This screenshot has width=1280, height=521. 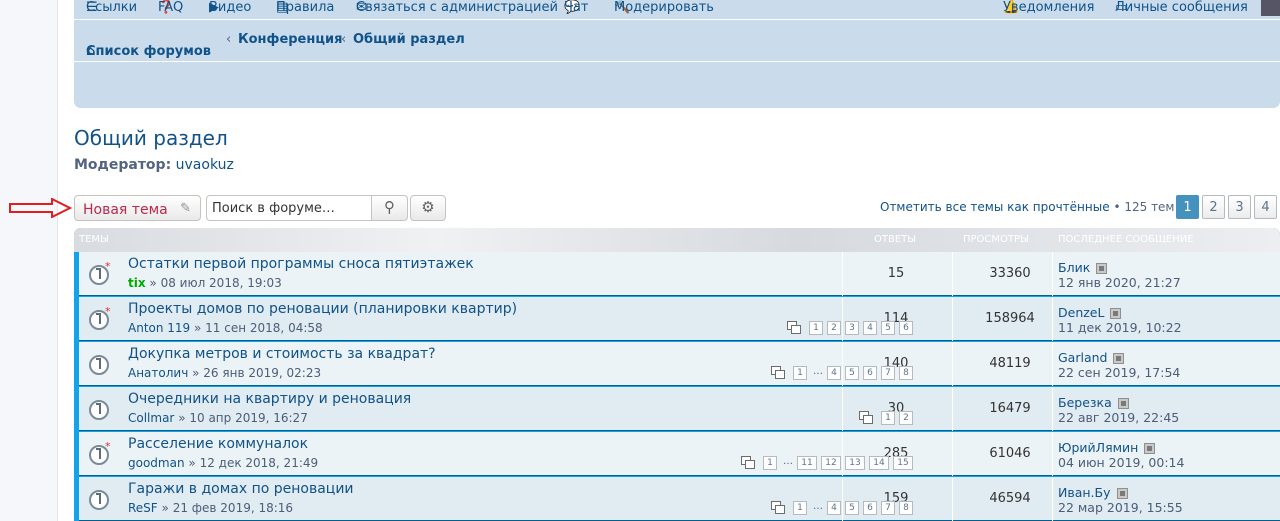 What do you see at coordinates (218, 444) in the screenshot?
I see `topic-title: Расселение коммуналок` at bounding box center [218, 444].